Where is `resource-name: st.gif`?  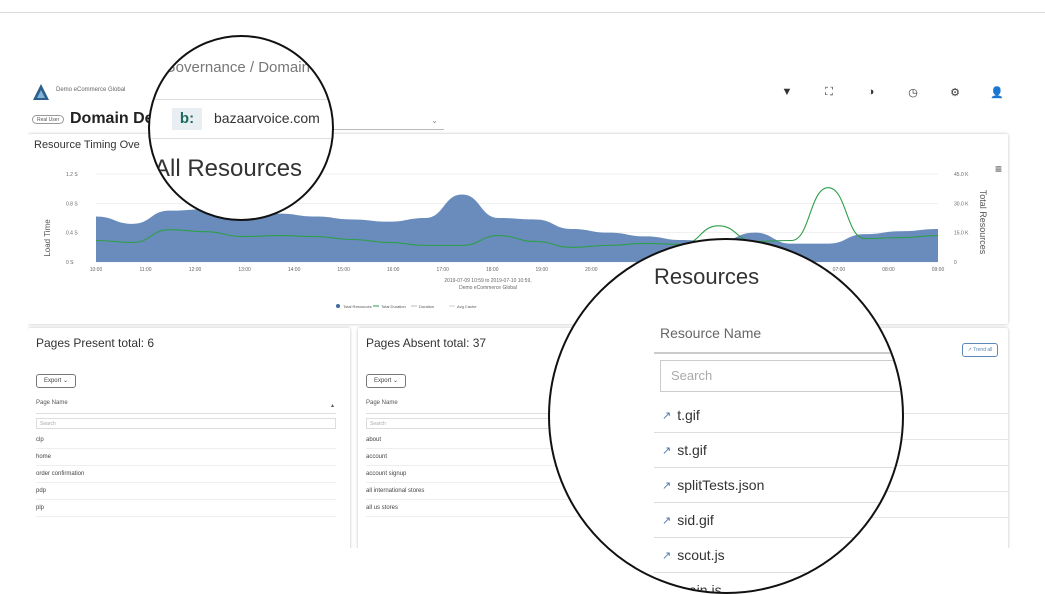
resource-name: st.gif is located at coordinates (692, 450).